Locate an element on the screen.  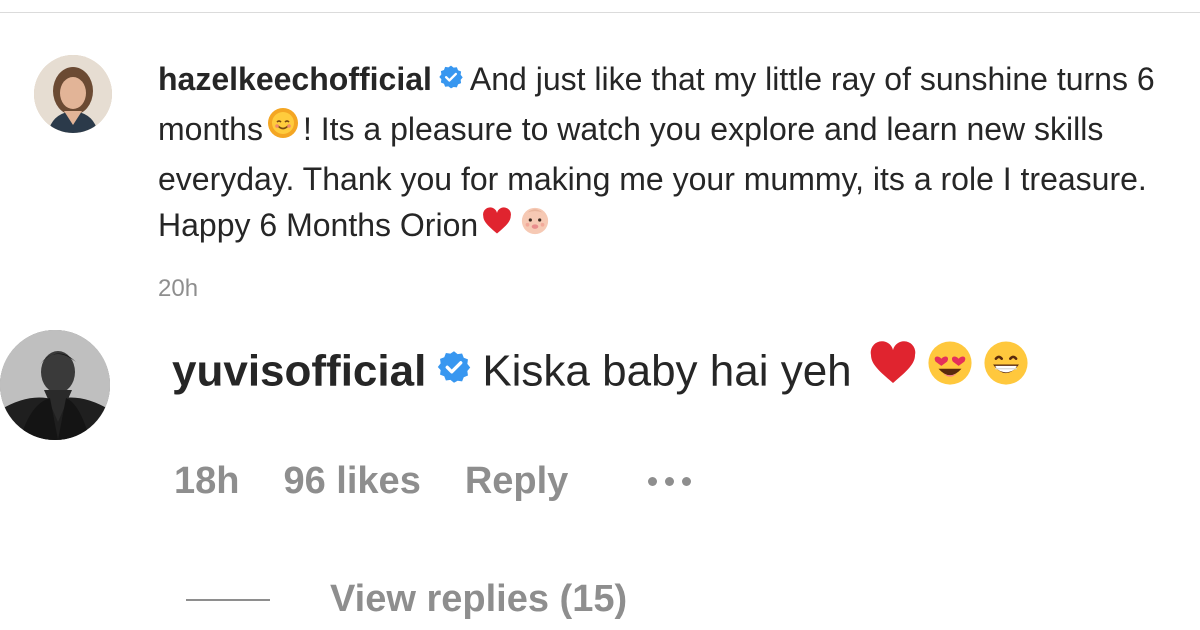
comment-timestamp: 18h is located at coordinates (206, 481).